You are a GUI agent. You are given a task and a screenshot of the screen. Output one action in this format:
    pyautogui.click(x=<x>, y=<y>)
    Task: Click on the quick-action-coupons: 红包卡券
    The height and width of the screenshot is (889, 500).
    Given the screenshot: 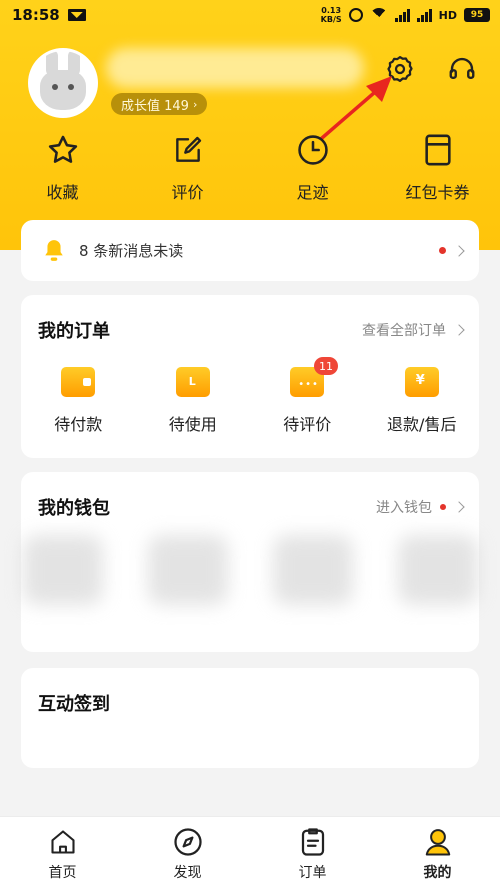 What is the action you would take?
    pyautogui.click(x=437, y=167)
    